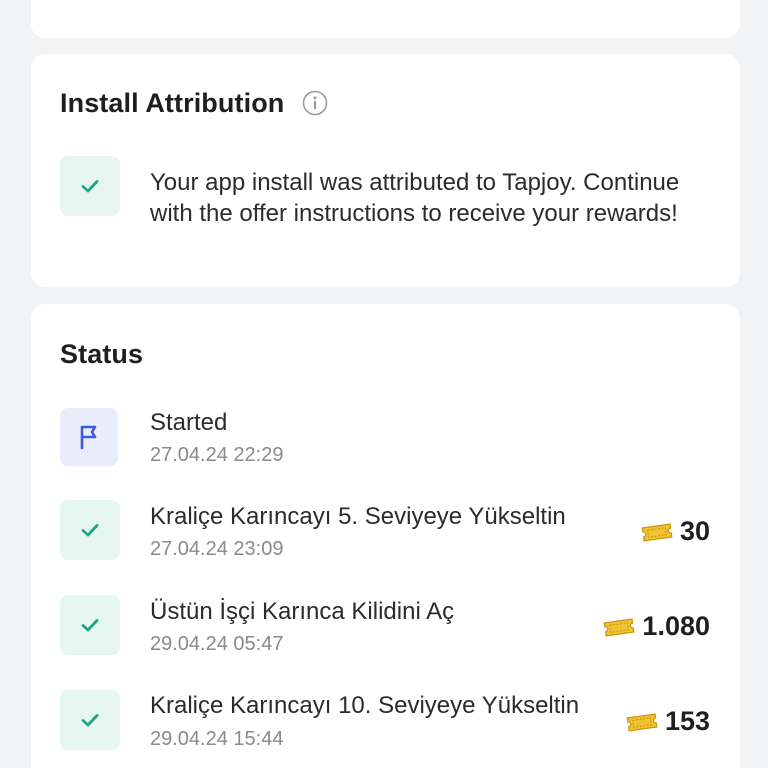 This screenshot has height=768, width=768. I want to click on reward-value: 1.080, so click(676, 626).